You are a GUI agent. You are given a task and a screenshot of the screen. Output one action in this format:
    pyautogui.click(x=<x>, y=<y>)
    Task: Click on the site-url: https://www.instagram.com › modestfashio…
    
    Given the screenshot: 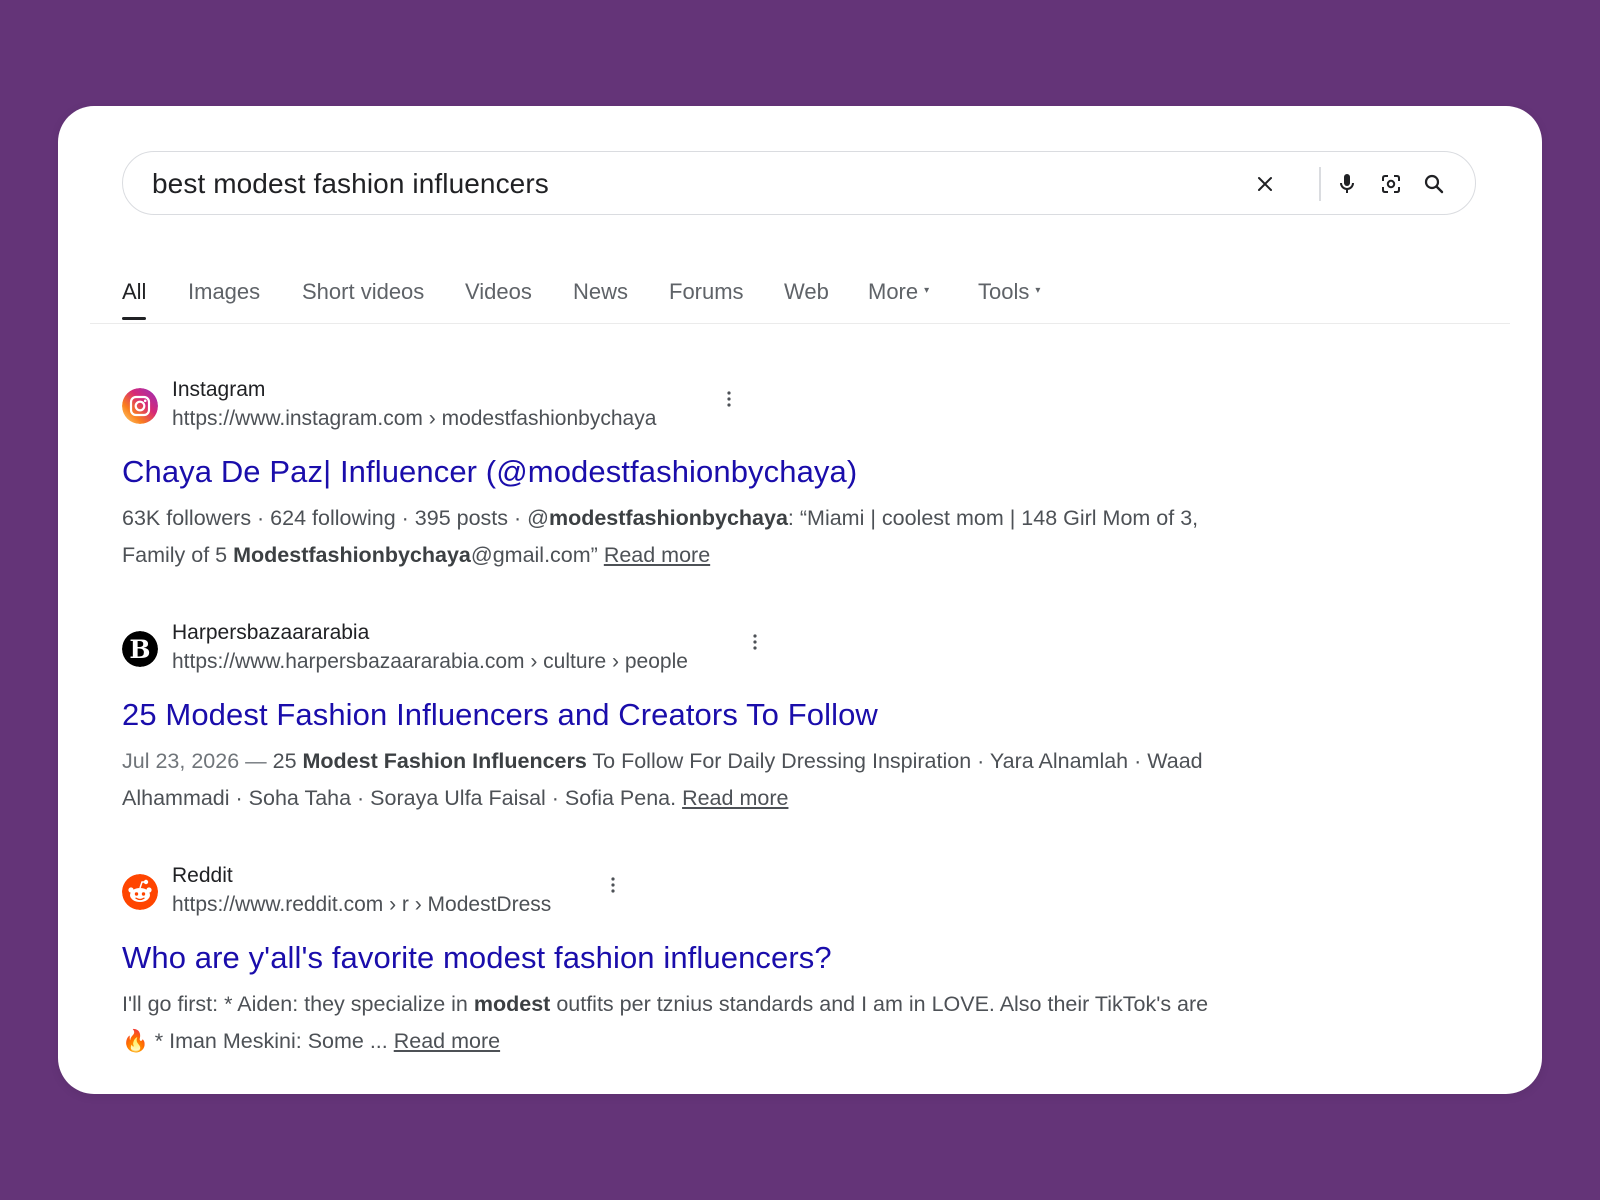 What is the action you would take?
    pyautogui.click(x=414, y=419)
    